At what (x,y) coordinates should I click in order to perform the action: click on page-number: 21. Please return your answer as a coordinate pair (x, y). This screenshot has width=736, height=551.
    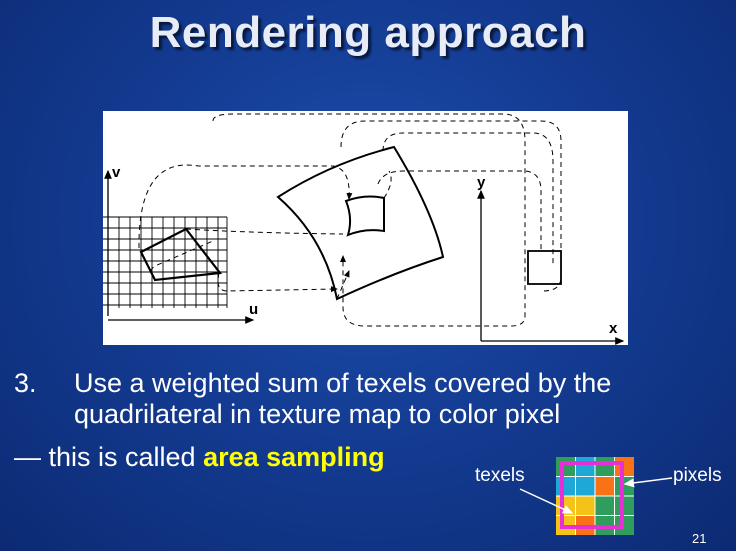
    Looking at the image, I should click on (699, 538).